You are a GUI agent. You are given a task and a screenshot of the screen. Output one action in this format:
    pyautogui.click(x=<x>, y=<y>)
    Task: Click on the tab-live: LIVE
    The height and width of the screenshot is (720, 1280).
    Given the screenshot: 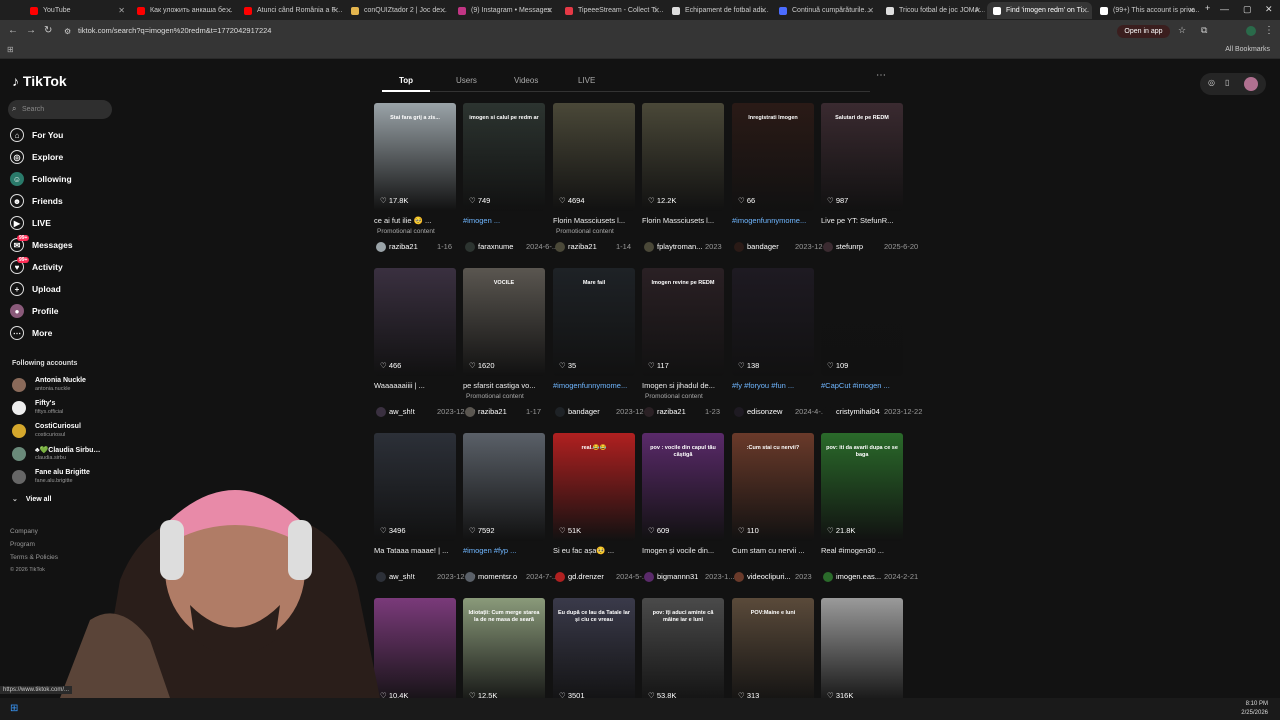 What is the action you would take?
    pyautogui.click(x=586, y=80)
    